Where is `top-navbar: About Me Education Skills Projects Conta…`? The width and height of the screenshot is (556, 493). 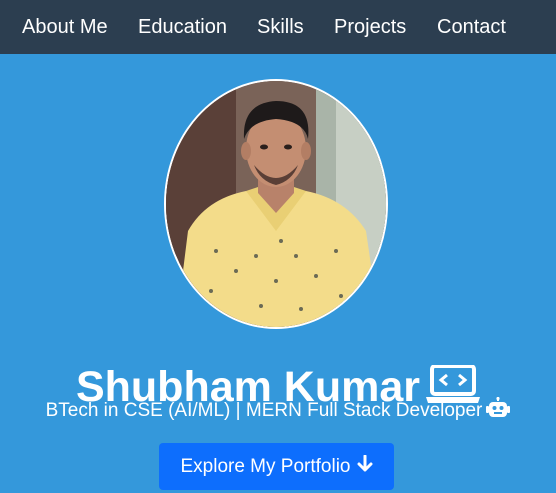 top-navbar: About Me Education Skills Projects Conta… is located at coordinates (278, 27).